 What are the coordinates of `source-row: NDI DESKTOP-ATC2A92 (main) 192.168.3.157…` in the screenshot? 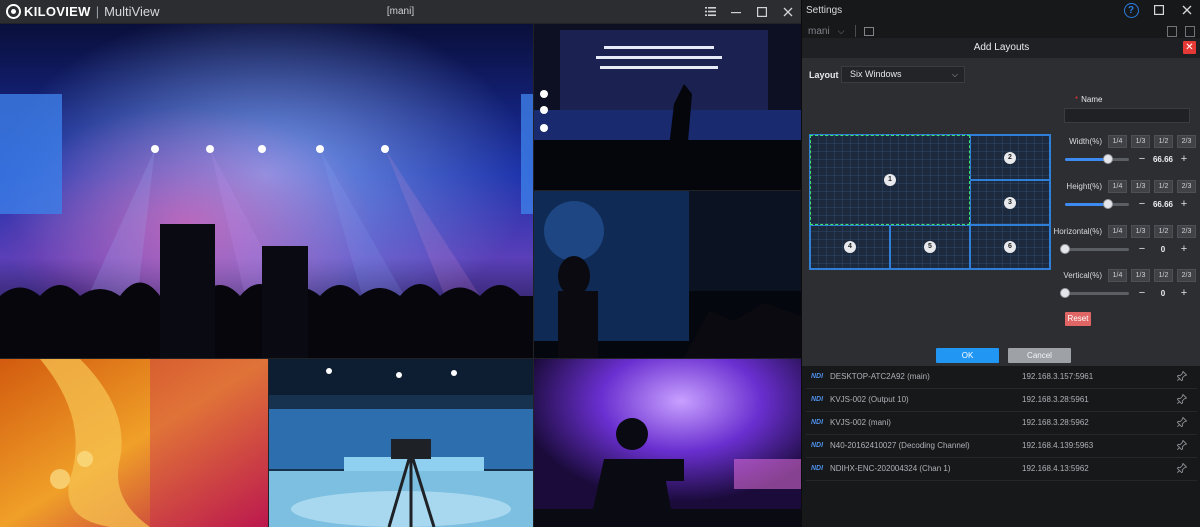 It's located at (1001, 377).